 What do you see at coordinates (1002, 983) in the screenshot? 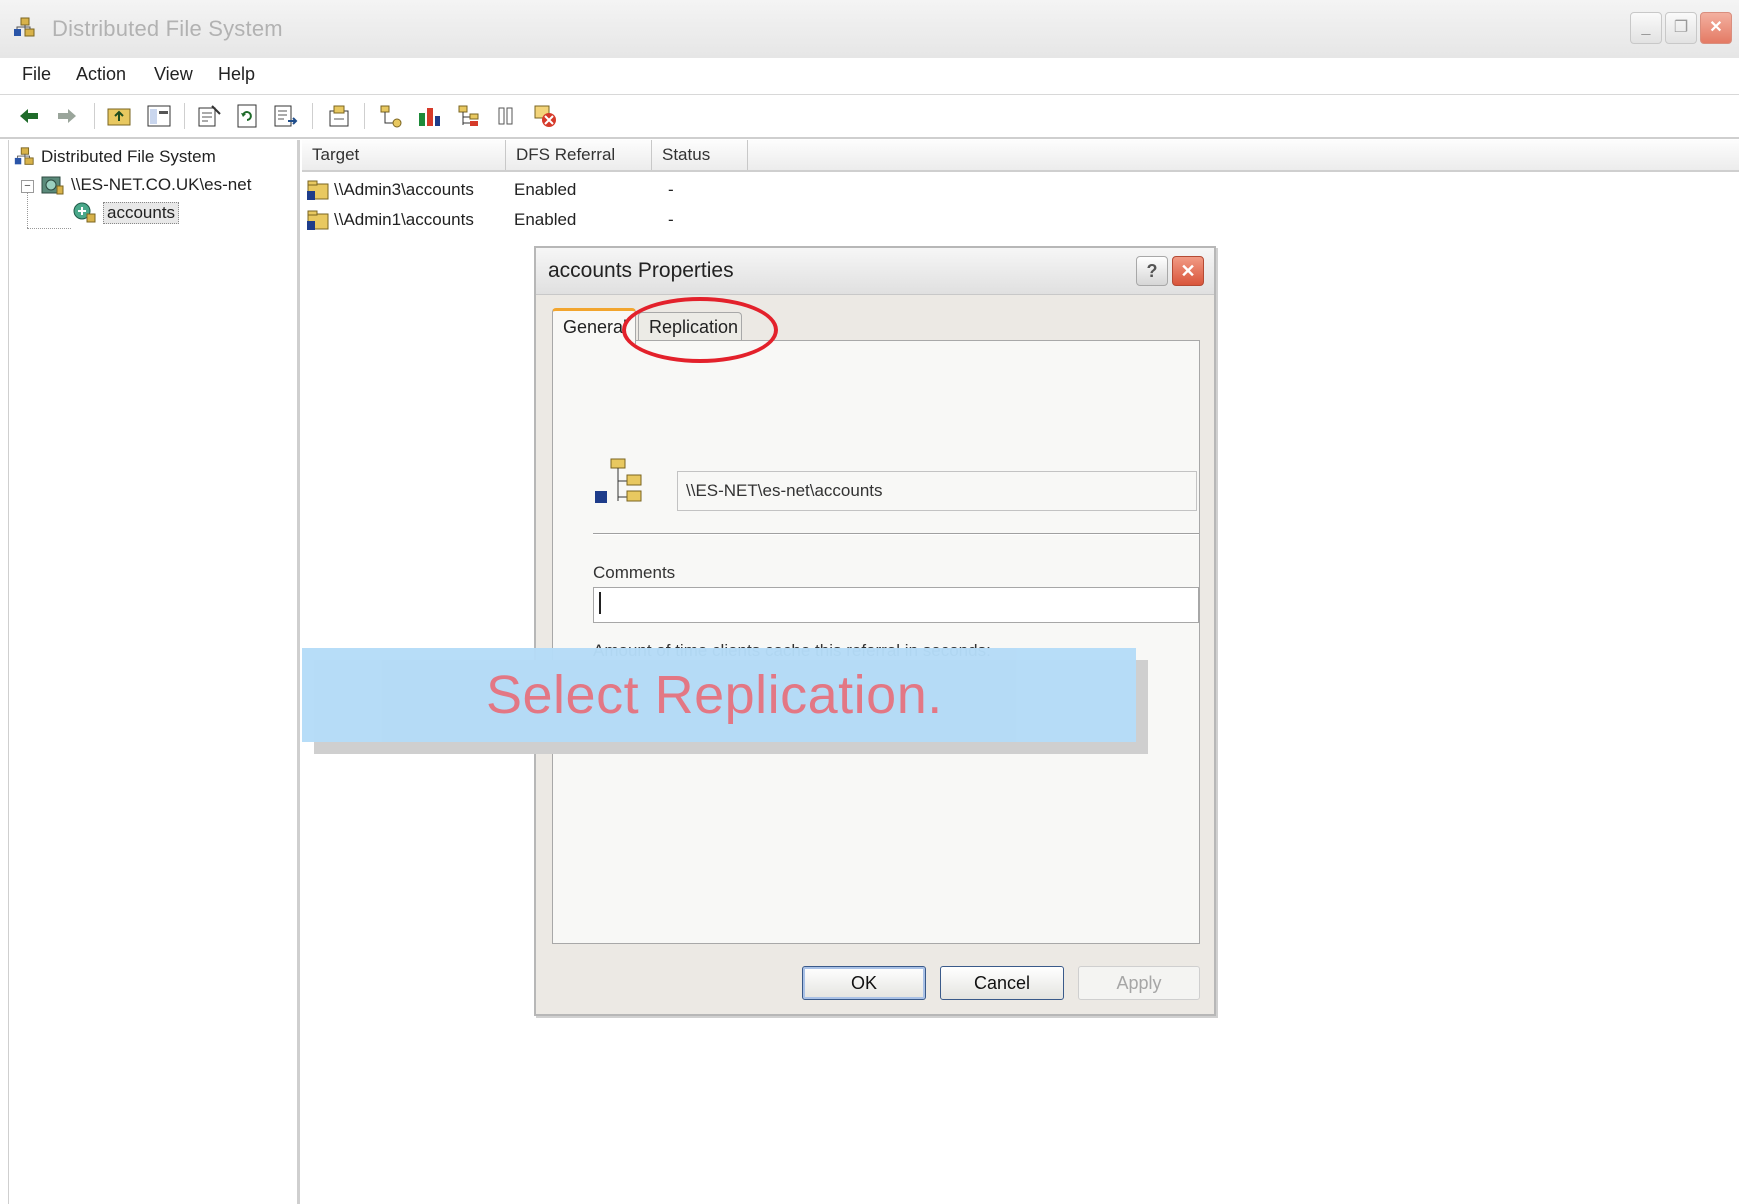
I see `cancel-button: Cancel` at bounding box center [1002, 983].